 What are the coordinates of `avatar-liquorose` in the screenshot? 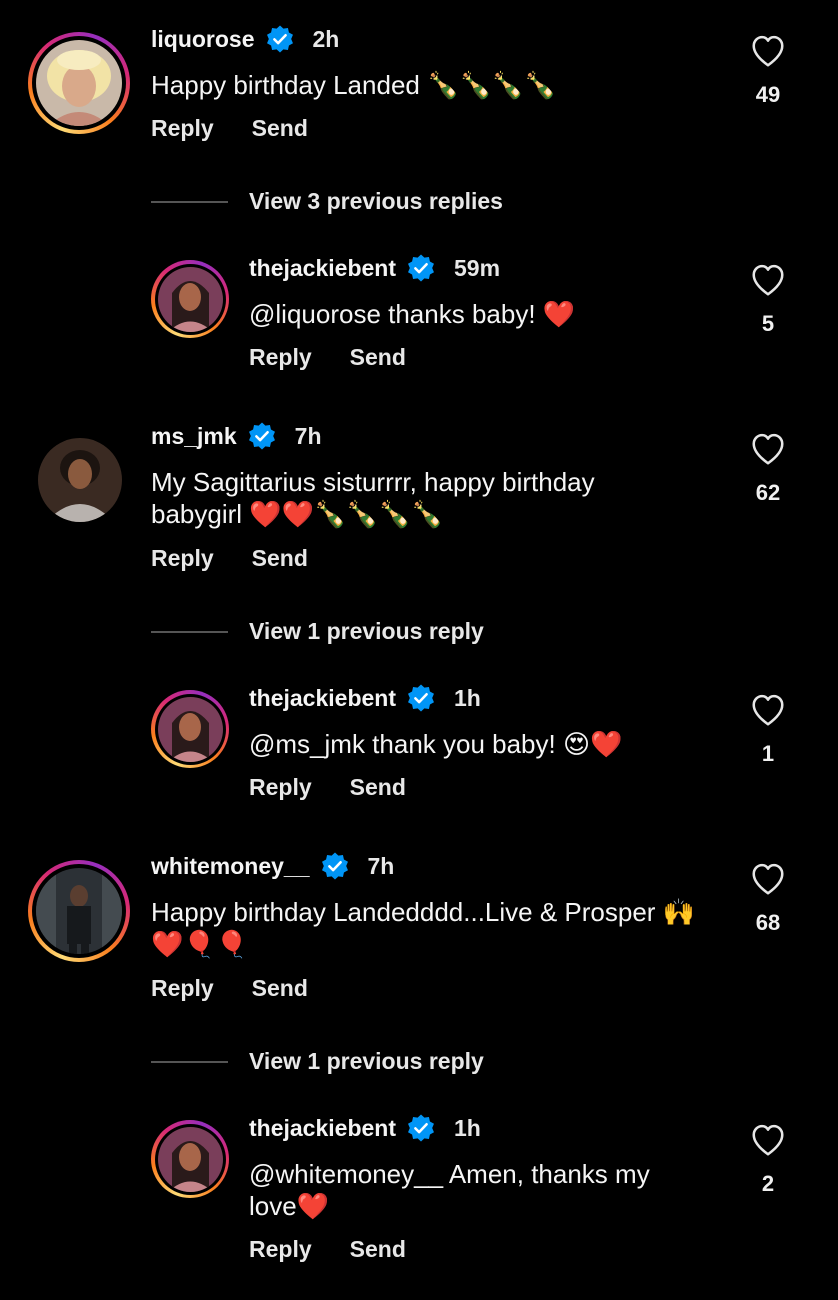 It's located at (79, 83).